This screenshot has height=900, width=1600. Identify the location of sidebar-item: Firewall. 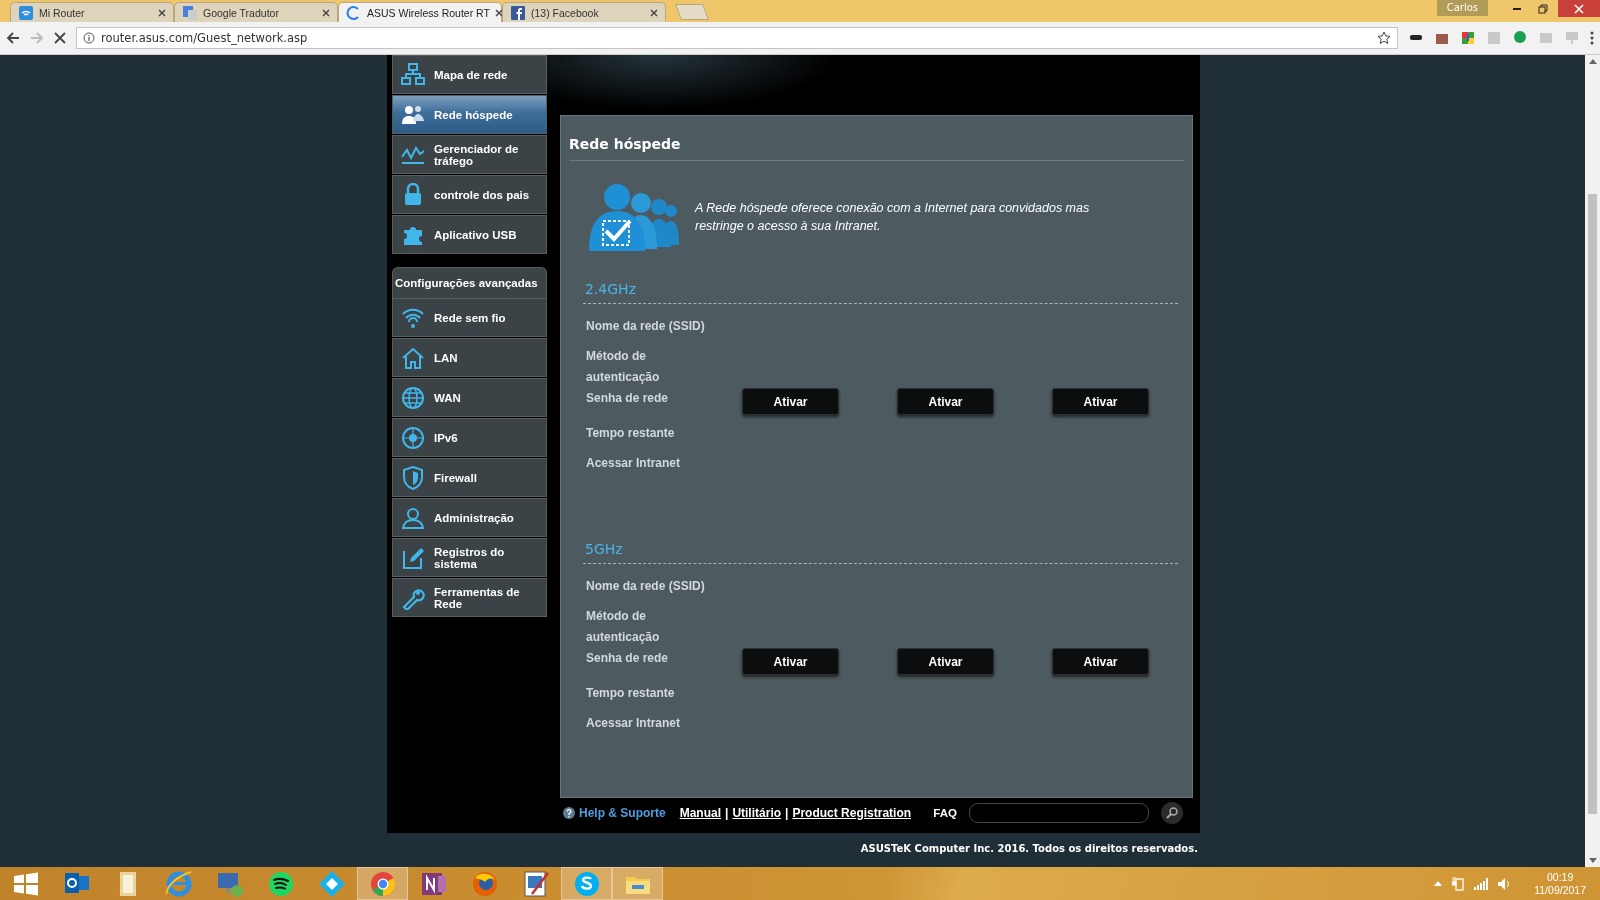
(469, 477).